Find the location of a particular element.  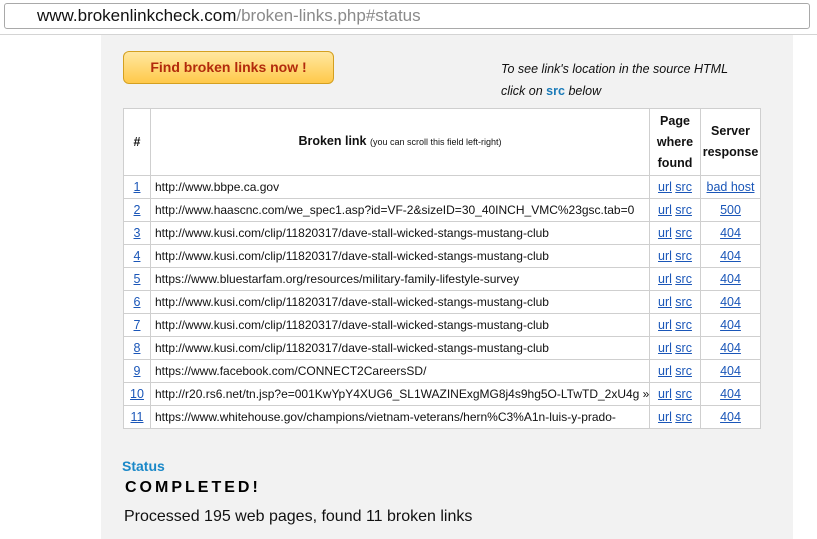

server-response-cell: 500 is located at coordinates (730, 210).